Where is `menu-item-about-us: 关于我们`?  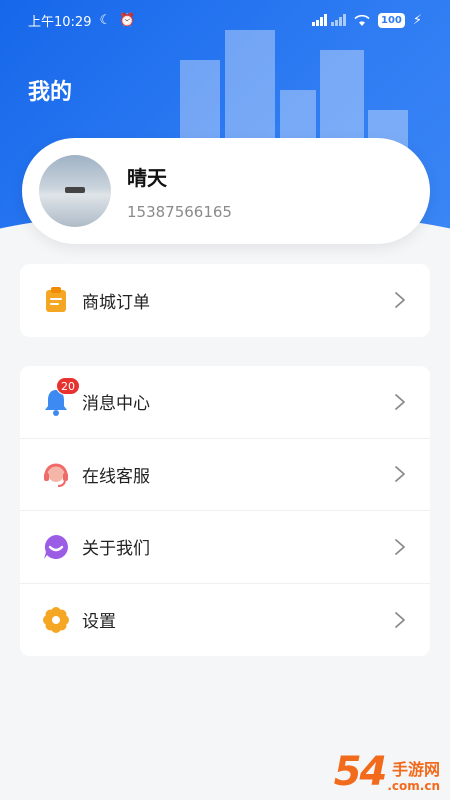
menu-item-about-us: 关于我们 is located at coordinates (225, 547).